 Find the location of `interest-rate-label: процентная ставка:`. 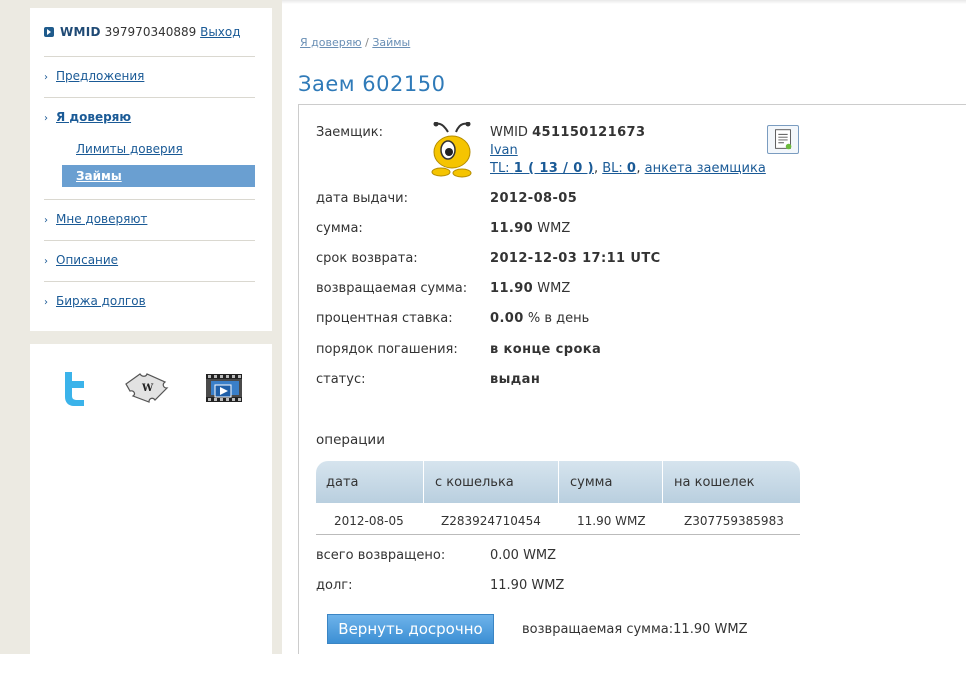

interest-rate-label: процентная ставка: is located at coordinates (384, 318).